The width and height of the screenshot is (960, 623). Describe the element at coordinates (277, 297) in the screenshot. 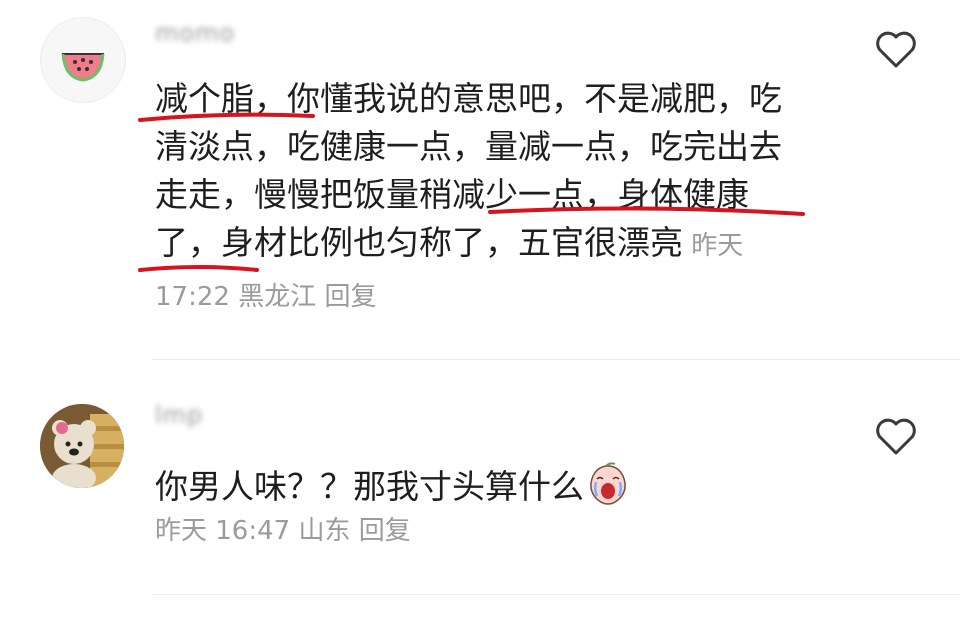

I see `comment-location: 黑龙江` at that location.